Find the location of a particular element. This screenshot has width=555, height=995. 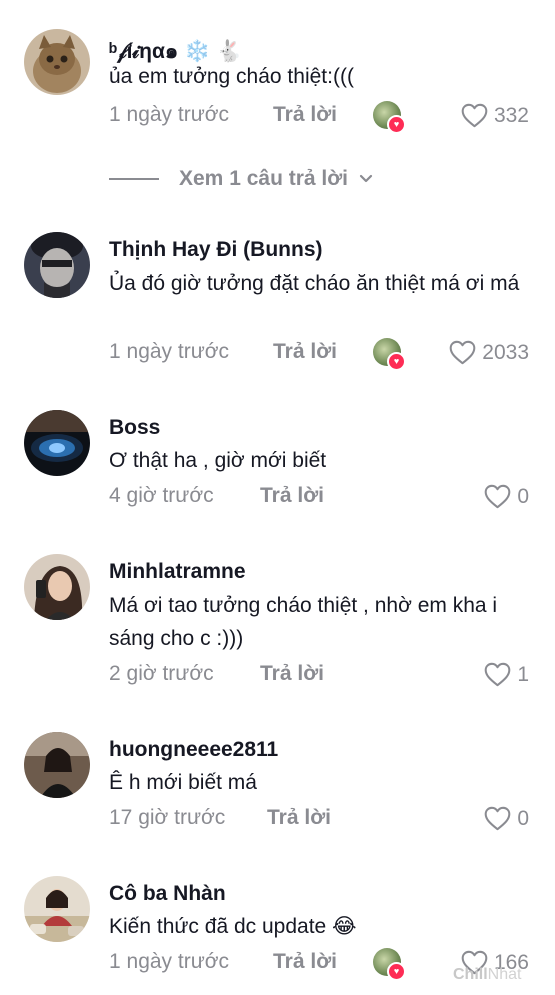

like-button: 332 is located at coordinates (495, 115).